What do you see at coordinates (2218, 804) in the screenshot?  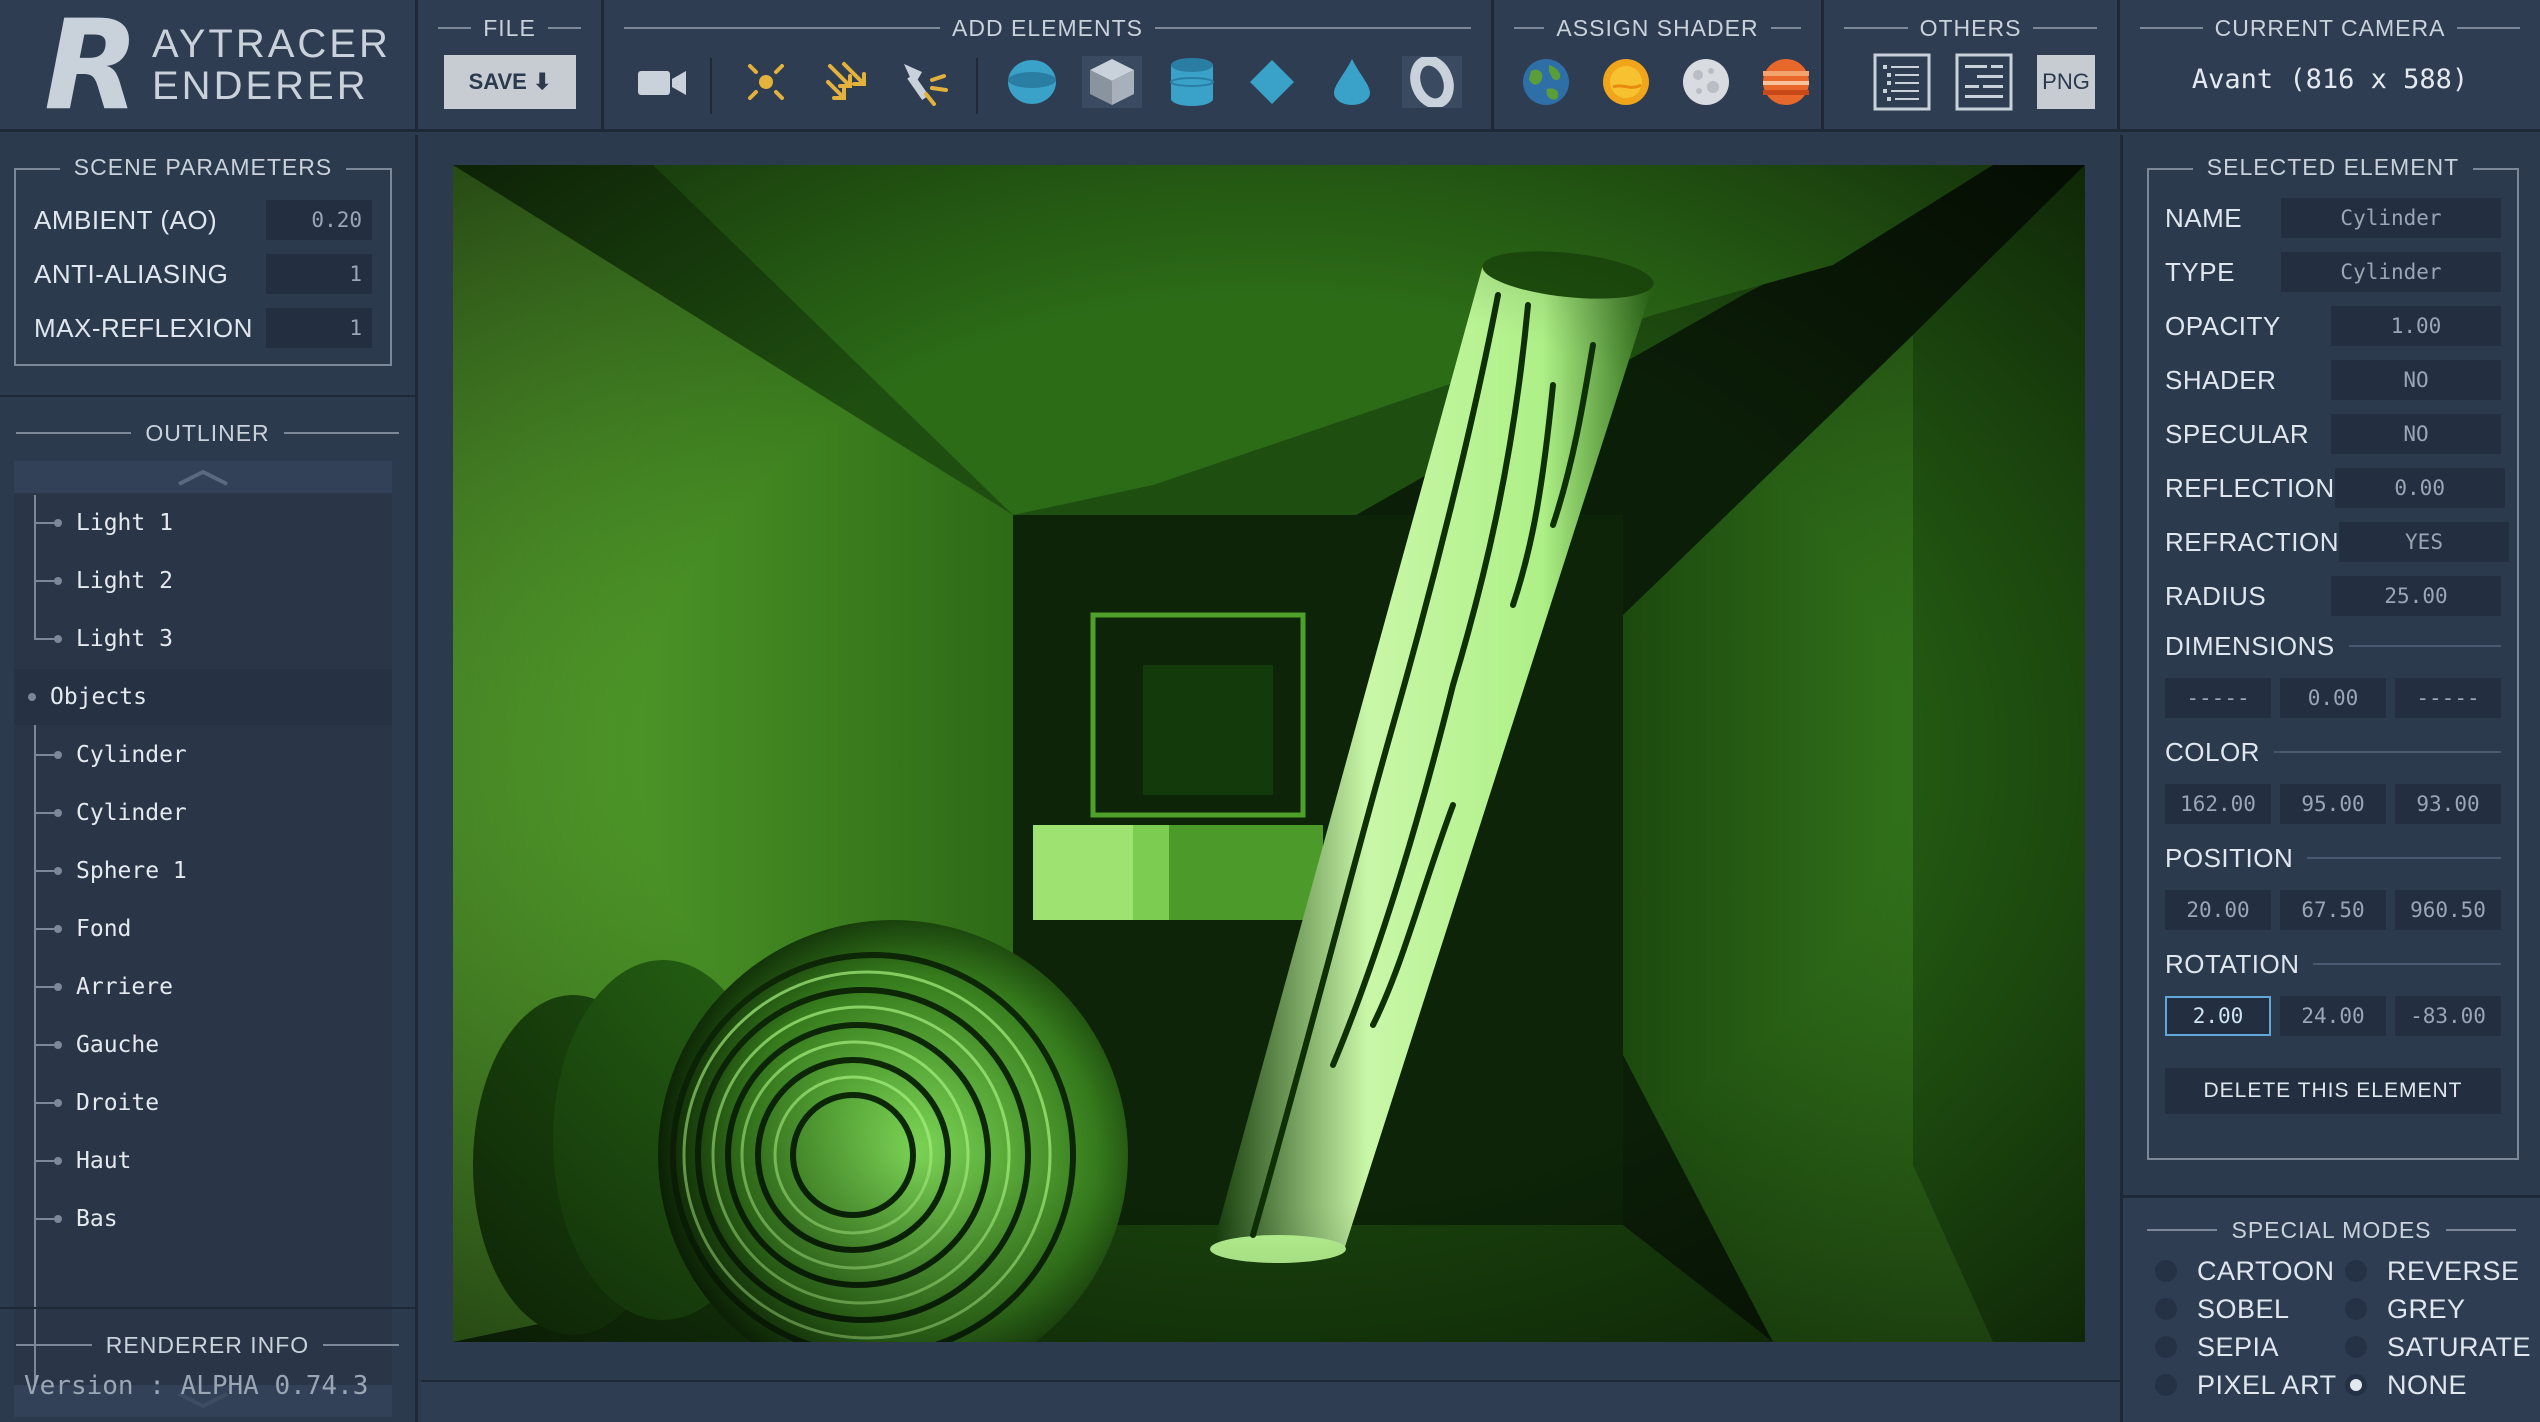 I see `color-x-input` at bounding box center [2218, 804].